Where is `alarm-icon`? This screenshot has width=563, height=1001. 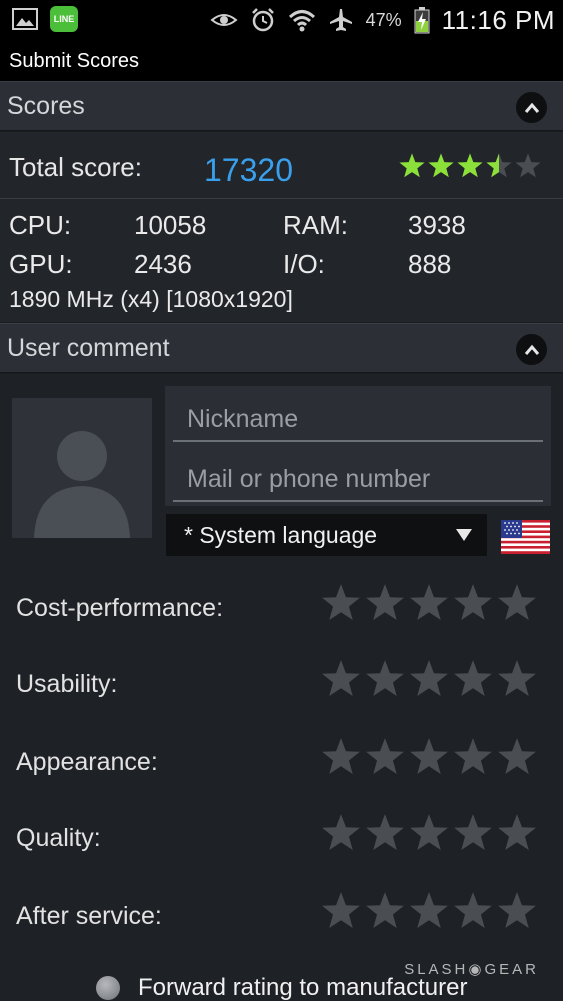
alarm-icon is located at coordinates (262, 20).